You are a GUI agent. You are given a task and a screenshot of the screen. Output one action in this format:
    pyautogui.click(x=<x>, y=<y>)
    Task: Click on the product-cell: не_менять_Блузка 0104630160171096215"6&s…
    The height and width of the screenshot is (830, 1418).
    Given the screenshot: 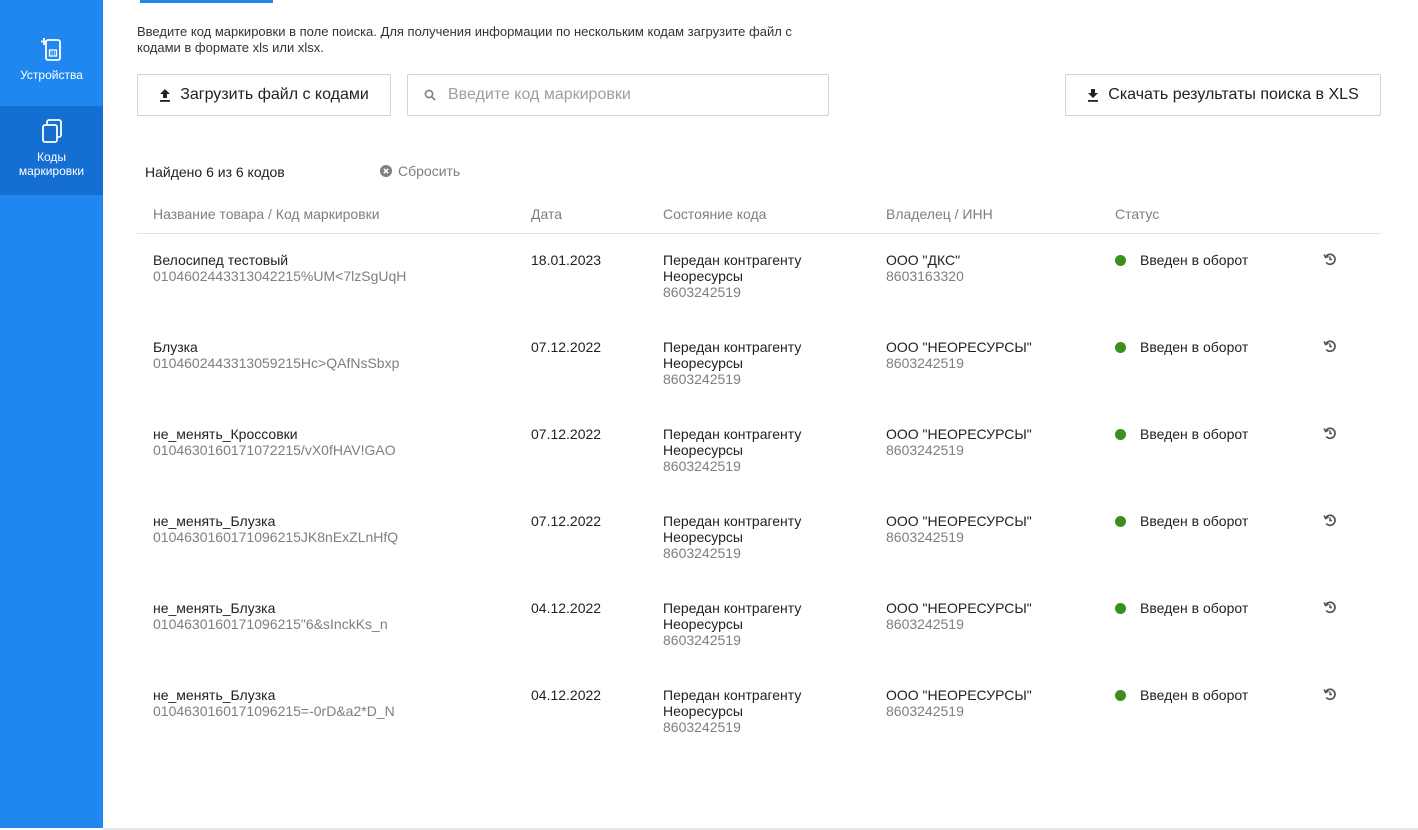 What is the action you would take?
    pyautogui.click(x=270, y=616)
    